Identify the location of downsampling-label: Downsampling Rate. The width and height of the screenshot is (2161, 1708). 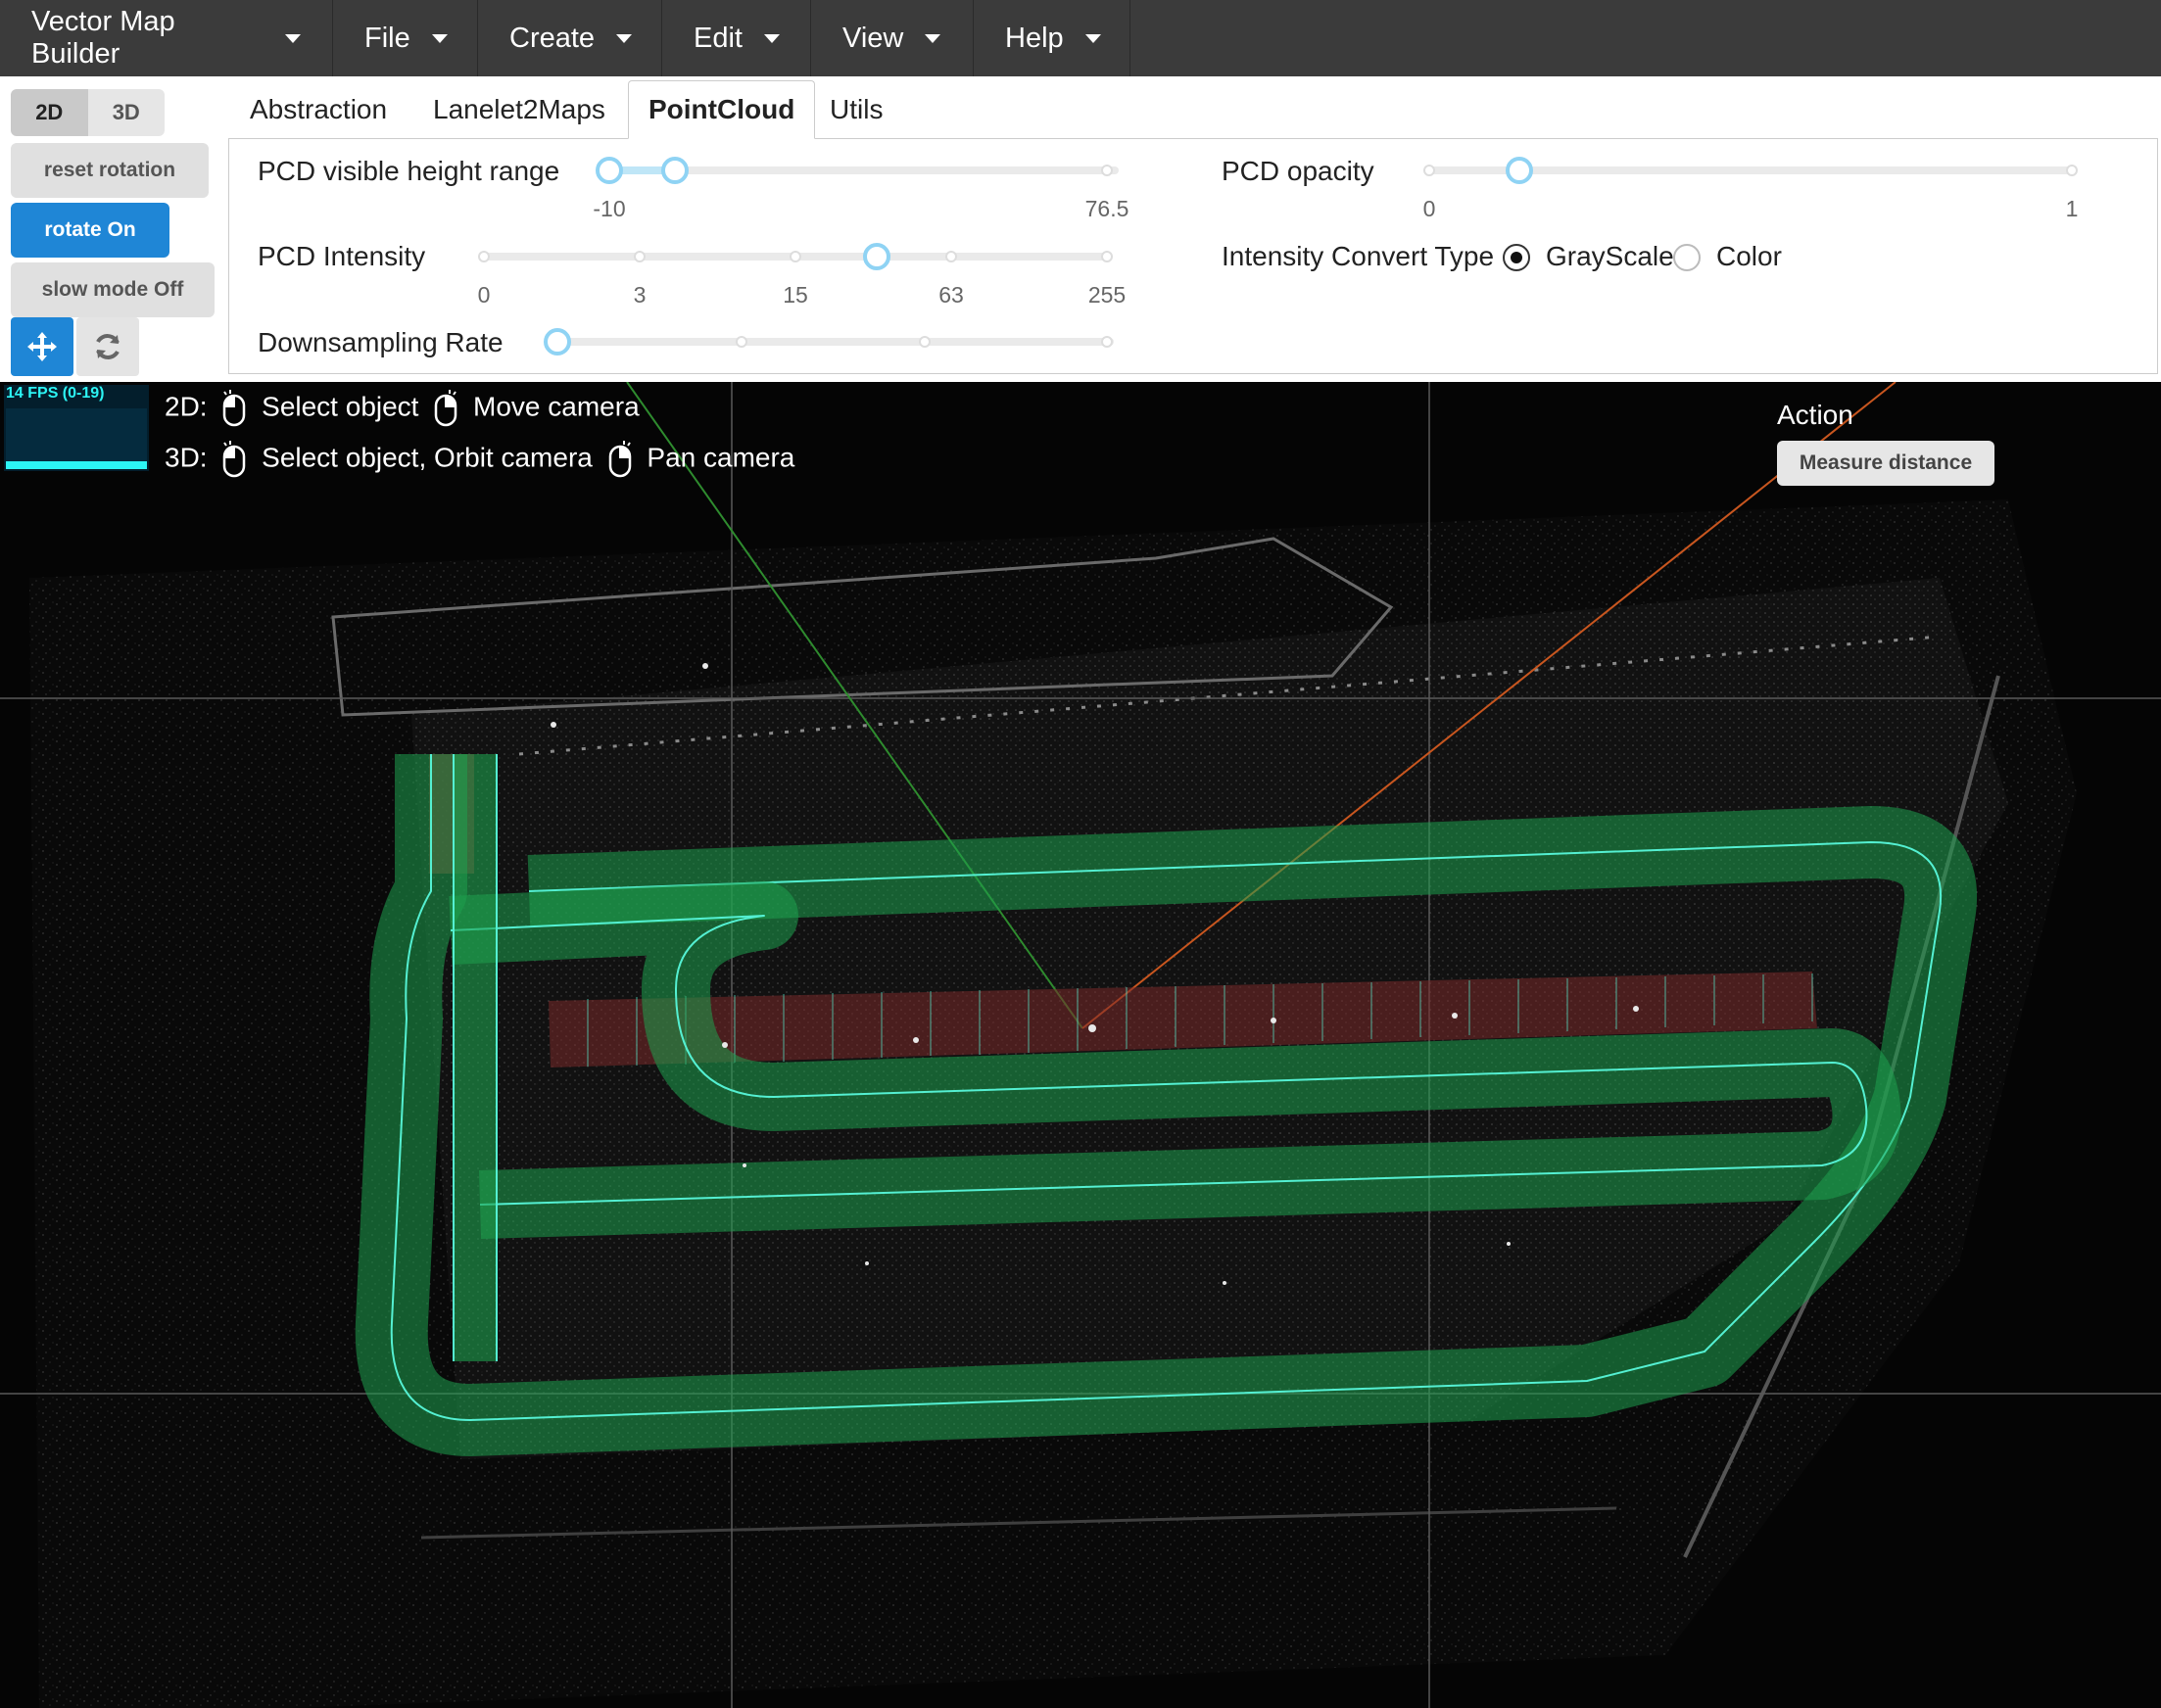
(381, 342).